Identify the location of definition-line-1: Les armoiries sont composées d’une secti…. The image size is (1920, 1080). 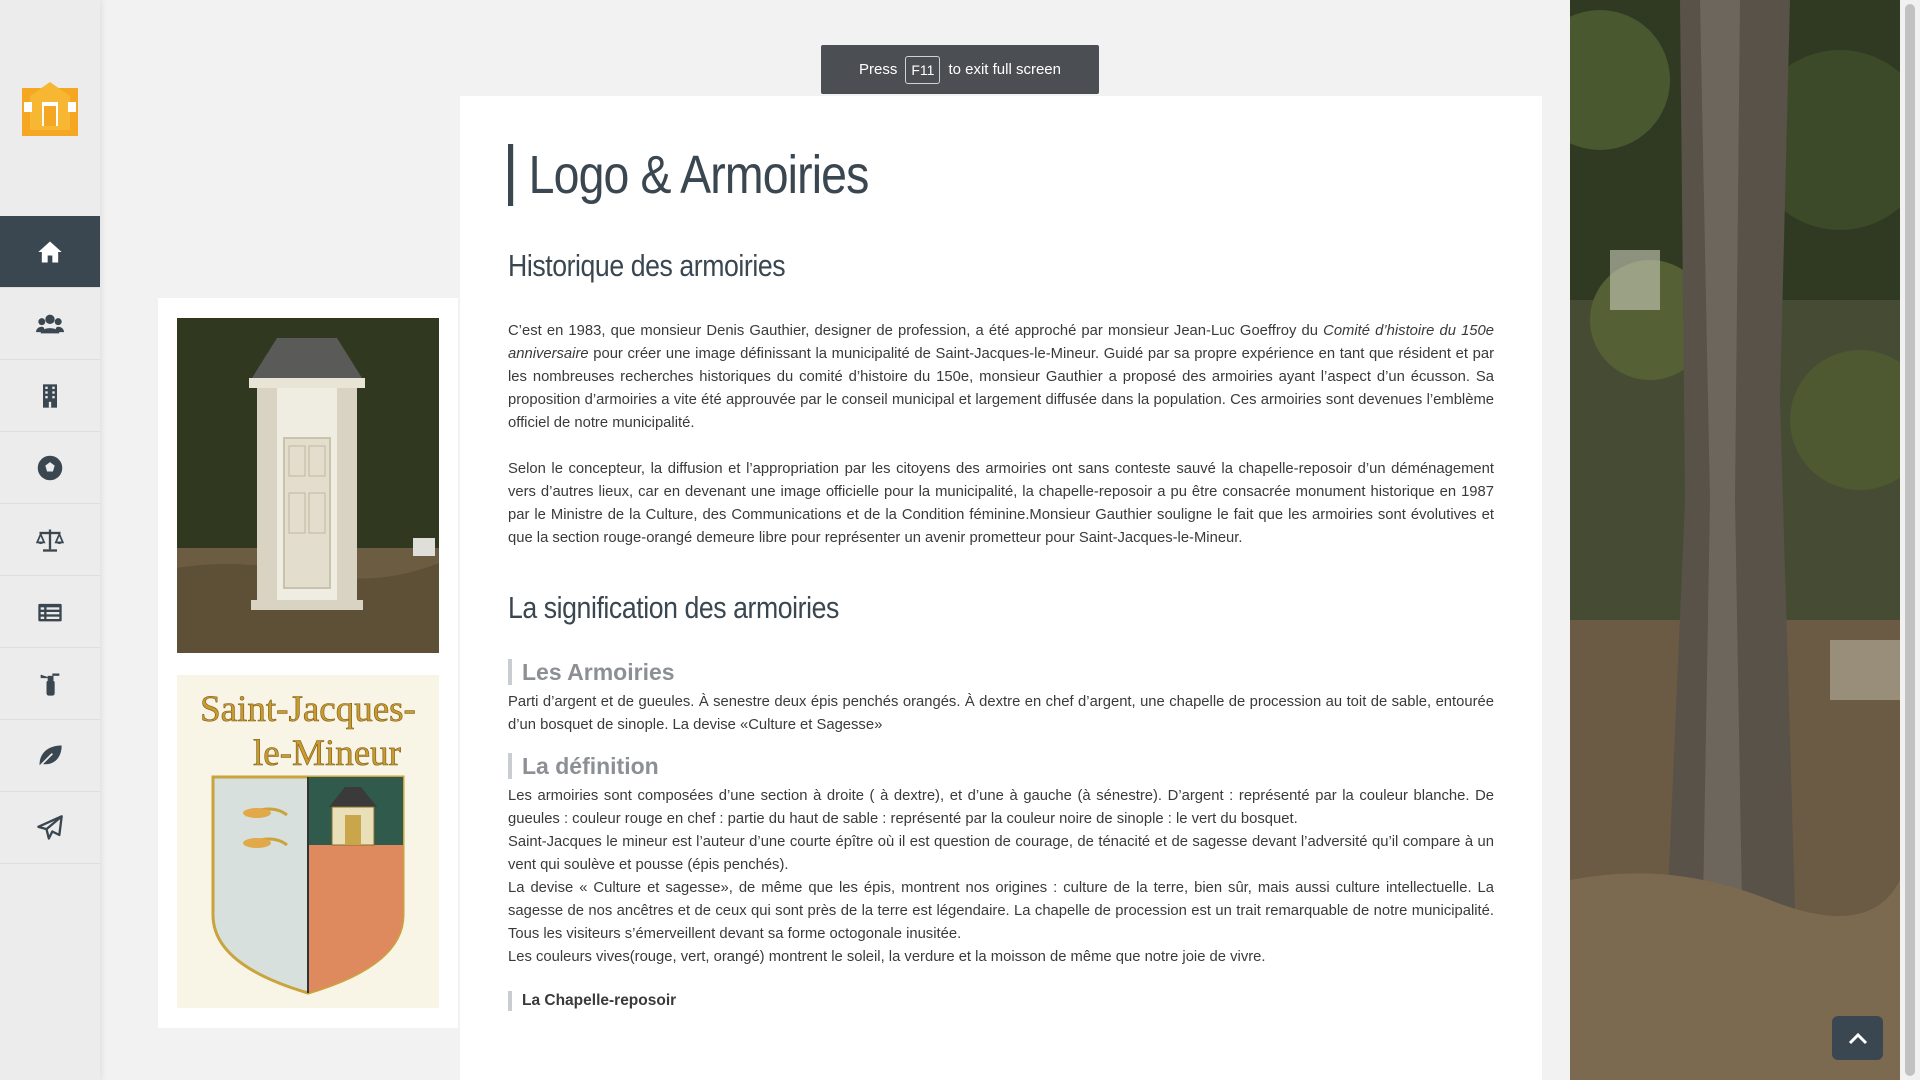
(1001, 807).